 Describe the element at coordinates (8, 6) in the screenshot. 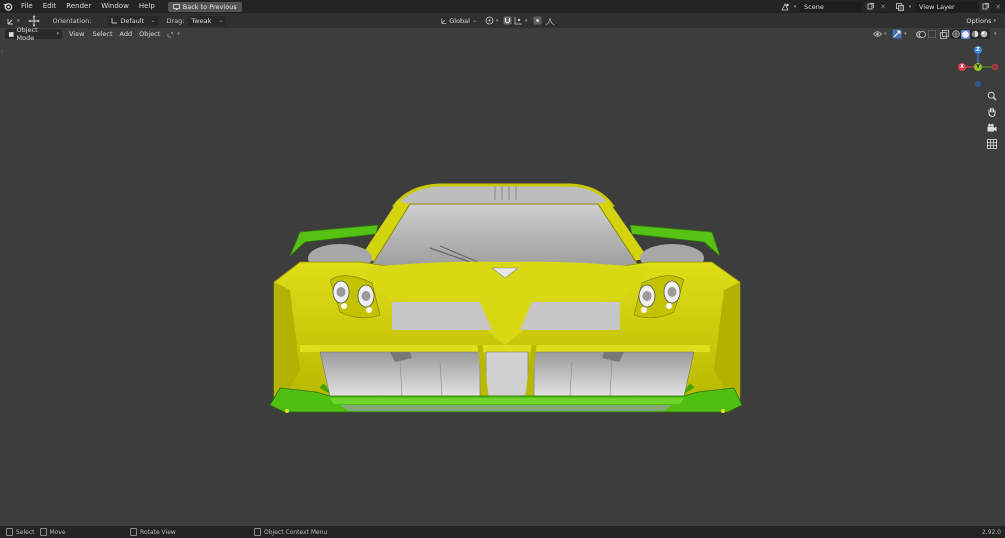

I see `blender-logo-icon` at that location.